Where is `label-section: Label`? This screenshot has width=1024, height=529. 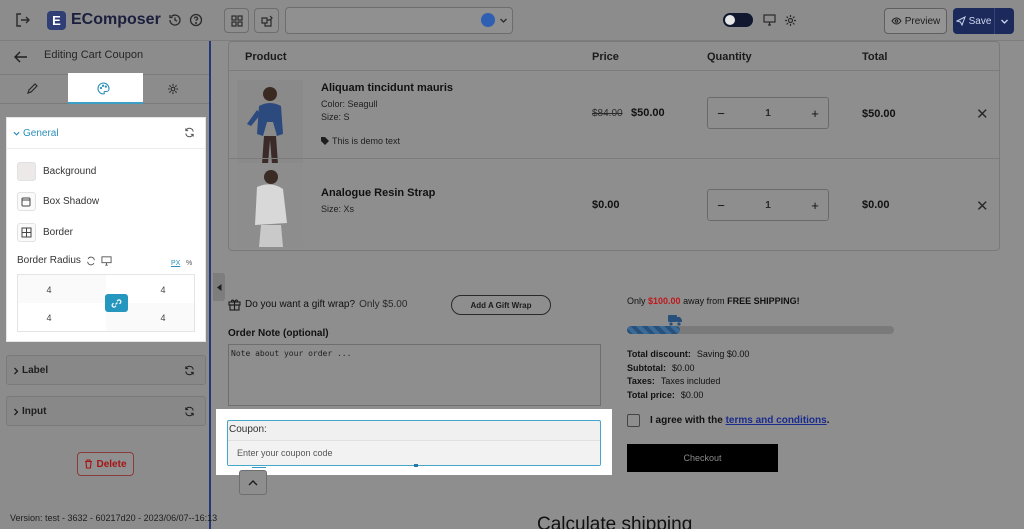 label-section: Label is located at coordinates (106, 370).